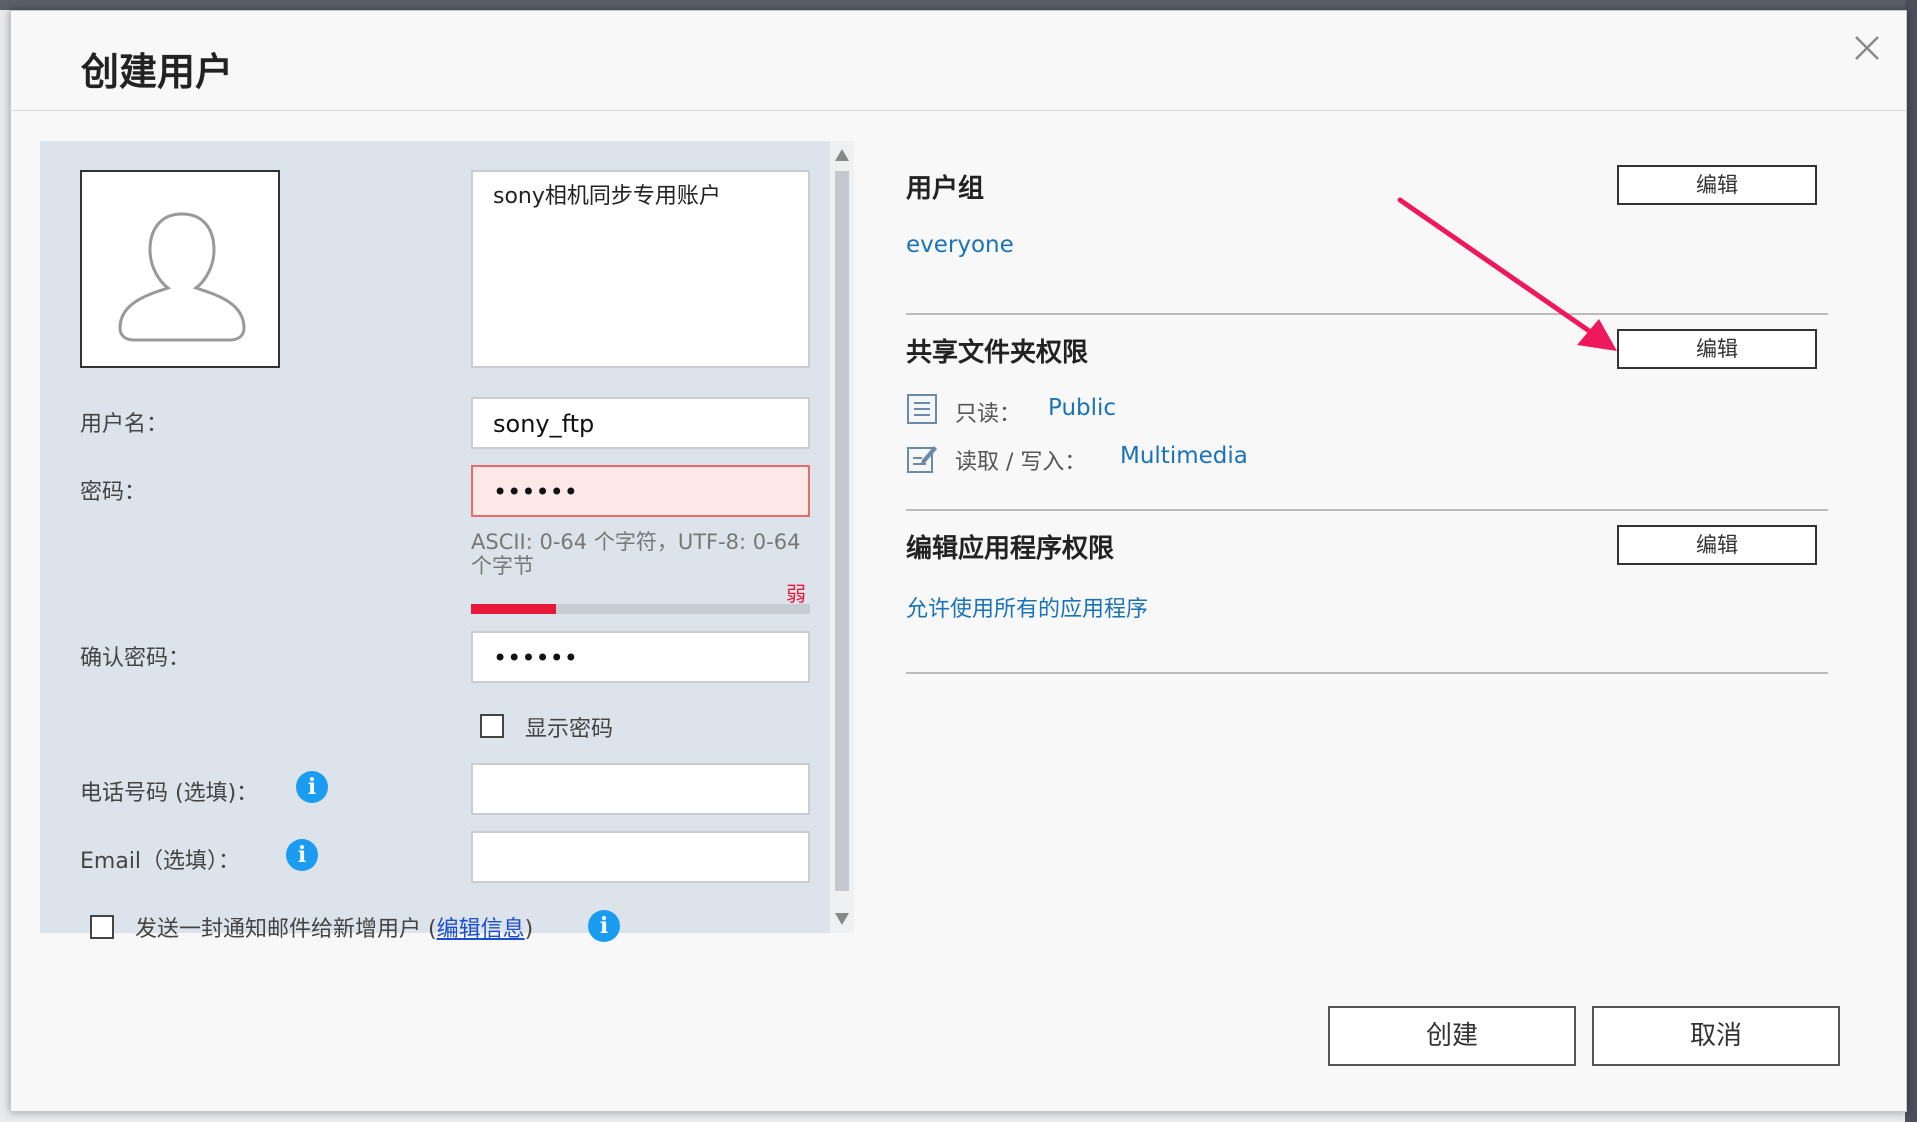 Image resolution: width=1917 pixels, height=1122 pixels. I want to click on password-input: ••••••, so click(640, 491).